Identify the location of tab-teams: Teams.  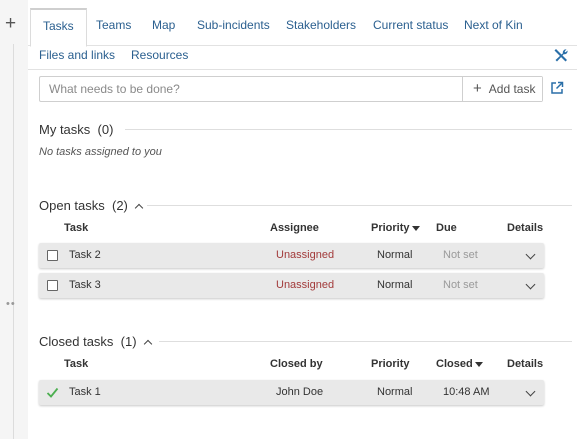
(113, 23).